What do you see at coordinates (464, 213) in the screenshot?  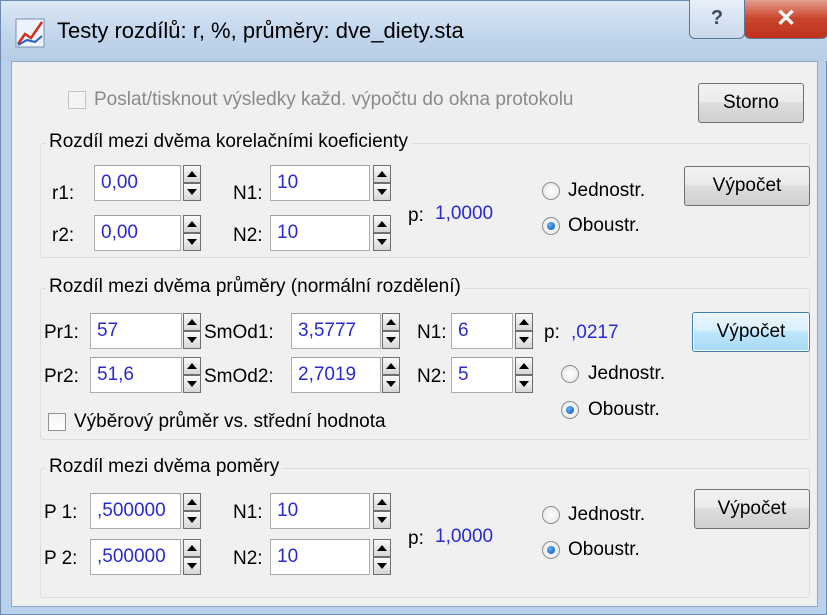 I see `corr-p-value: 1,0000` at bounding box center [464, 213].